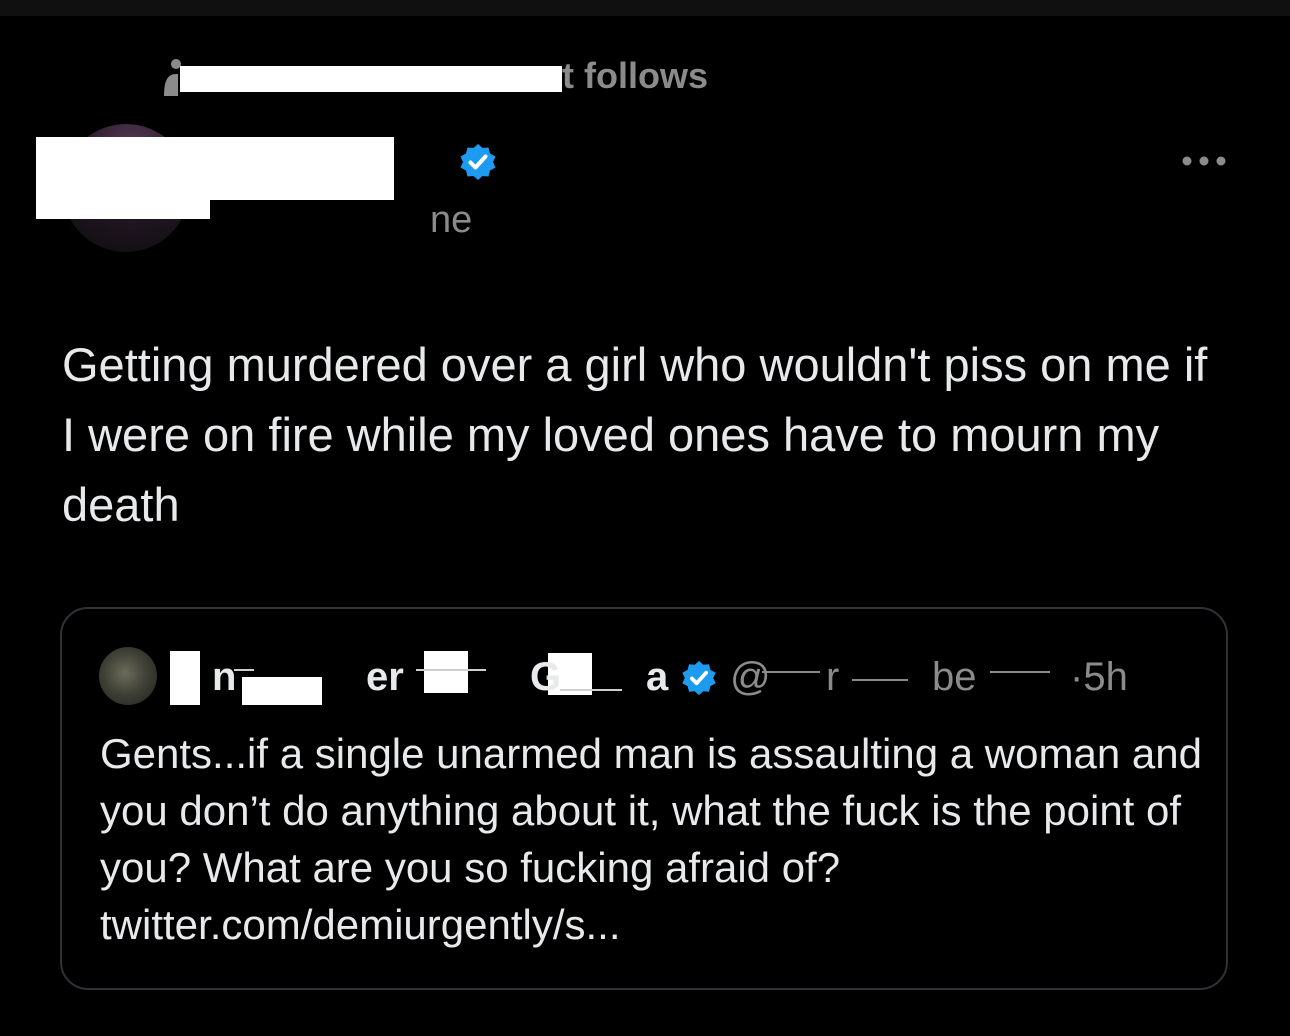  Describe the element at coordinates (224, 677) in the screenshot. I see `quoted-name-fragment: n` at that location.